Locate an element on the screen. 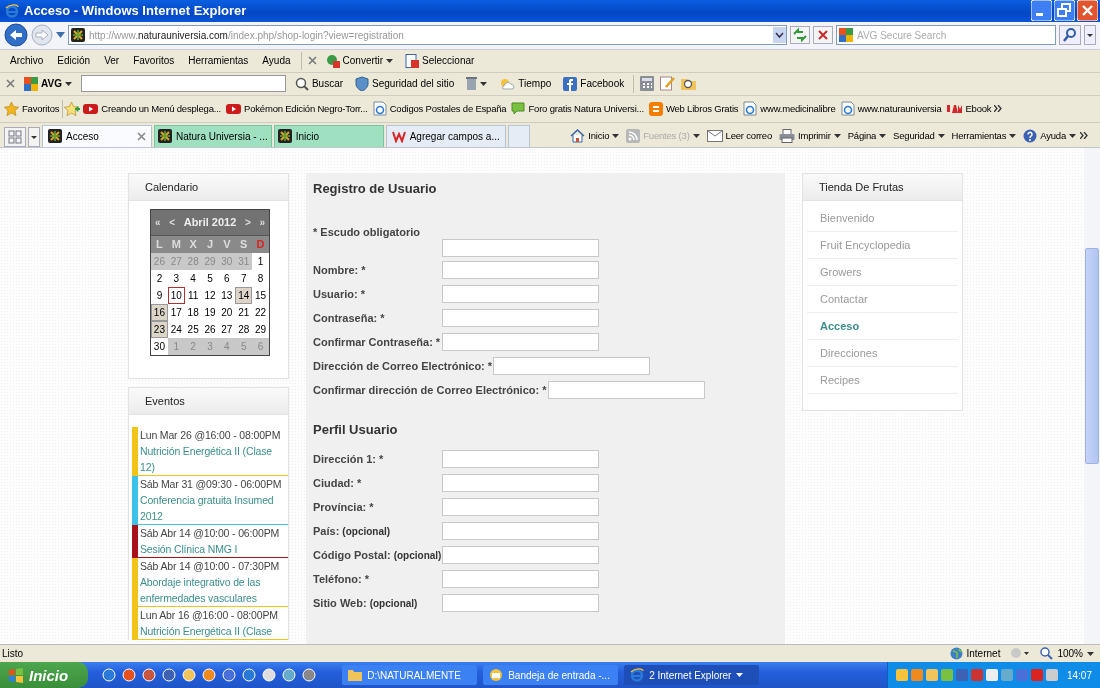 The image size is (1100, 688). nav-arrow: < is located at coordinates (172, 222).